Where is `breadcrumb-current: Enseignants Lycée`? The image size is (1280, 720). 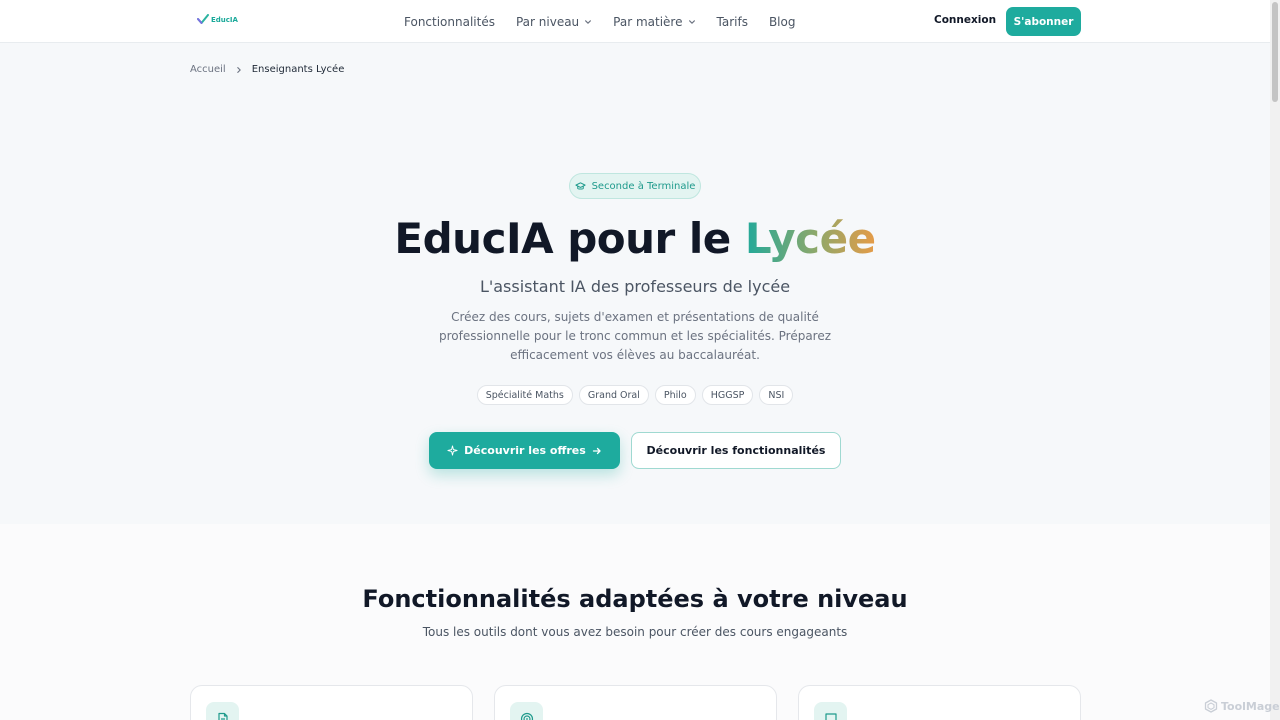 breadcrumb-current: Enseignants Lycée is located at coordinates (298, 69).